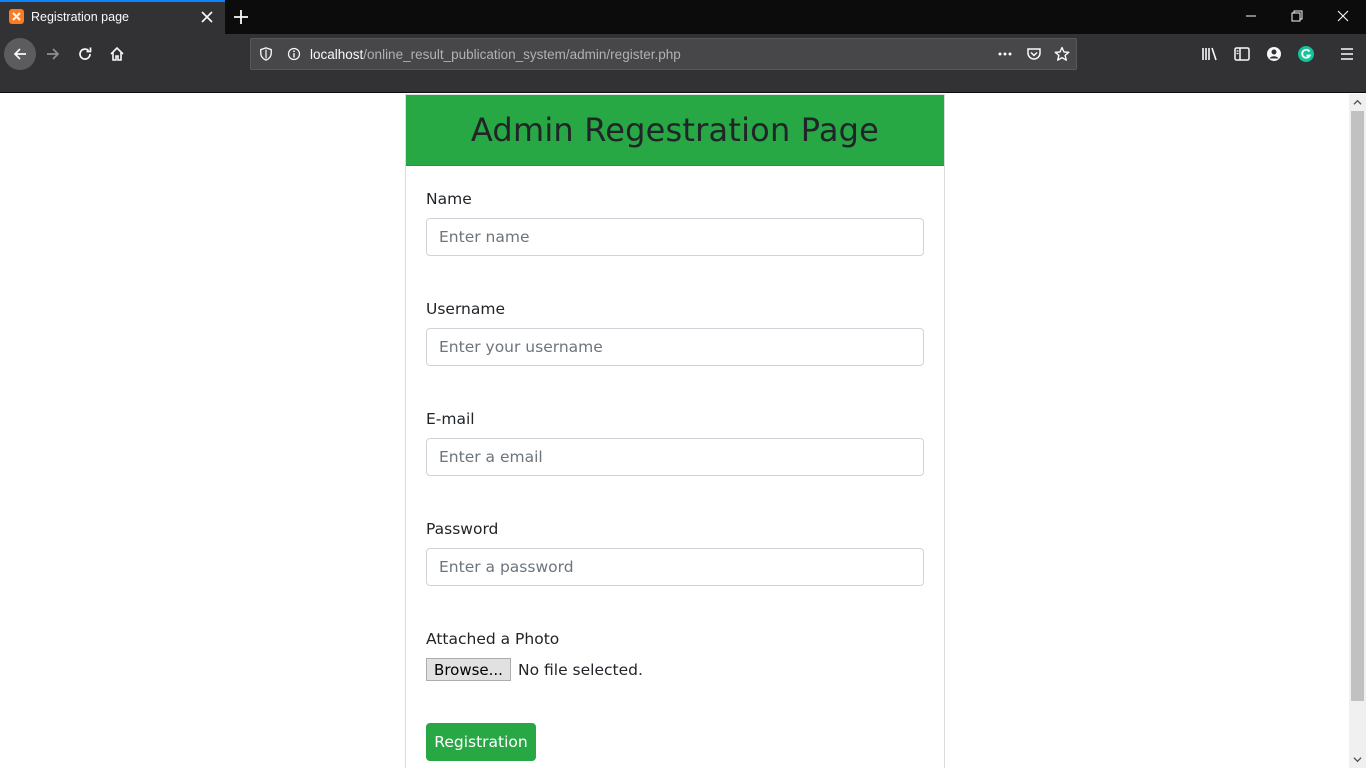 The height and width of the screenshot is (768, 1366). I want to click on photo-label: Attached a Photo, so click(493, 639).